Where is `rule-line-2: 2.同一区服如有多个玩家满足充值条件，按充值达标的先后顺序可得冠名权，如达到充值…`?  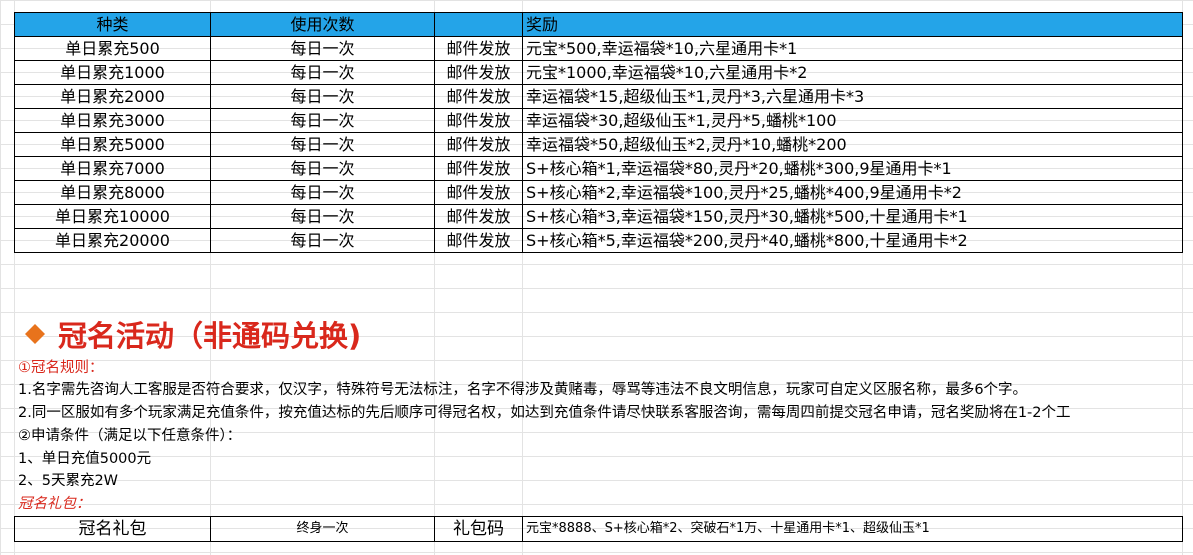
rule-line-2: 2.同一区服如有多个玩家满足充值条件，按充值达标的先后顺序可得冠名权，如达到充值… is located at coordinates (544, 413).